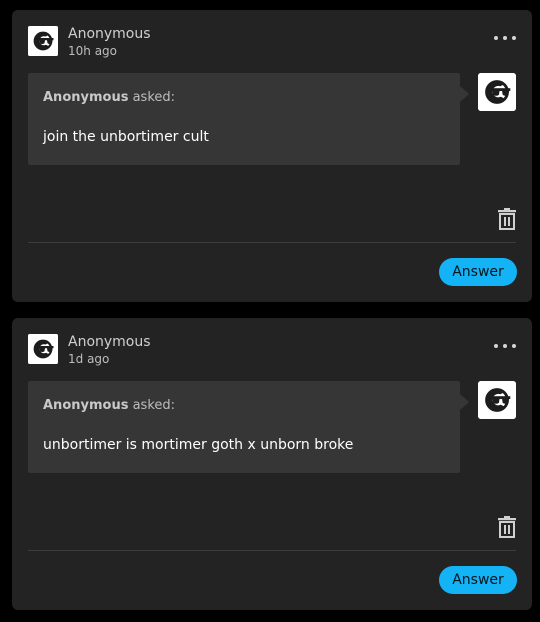  I want to click on timestamp: 1d ago, so click(89, 359).